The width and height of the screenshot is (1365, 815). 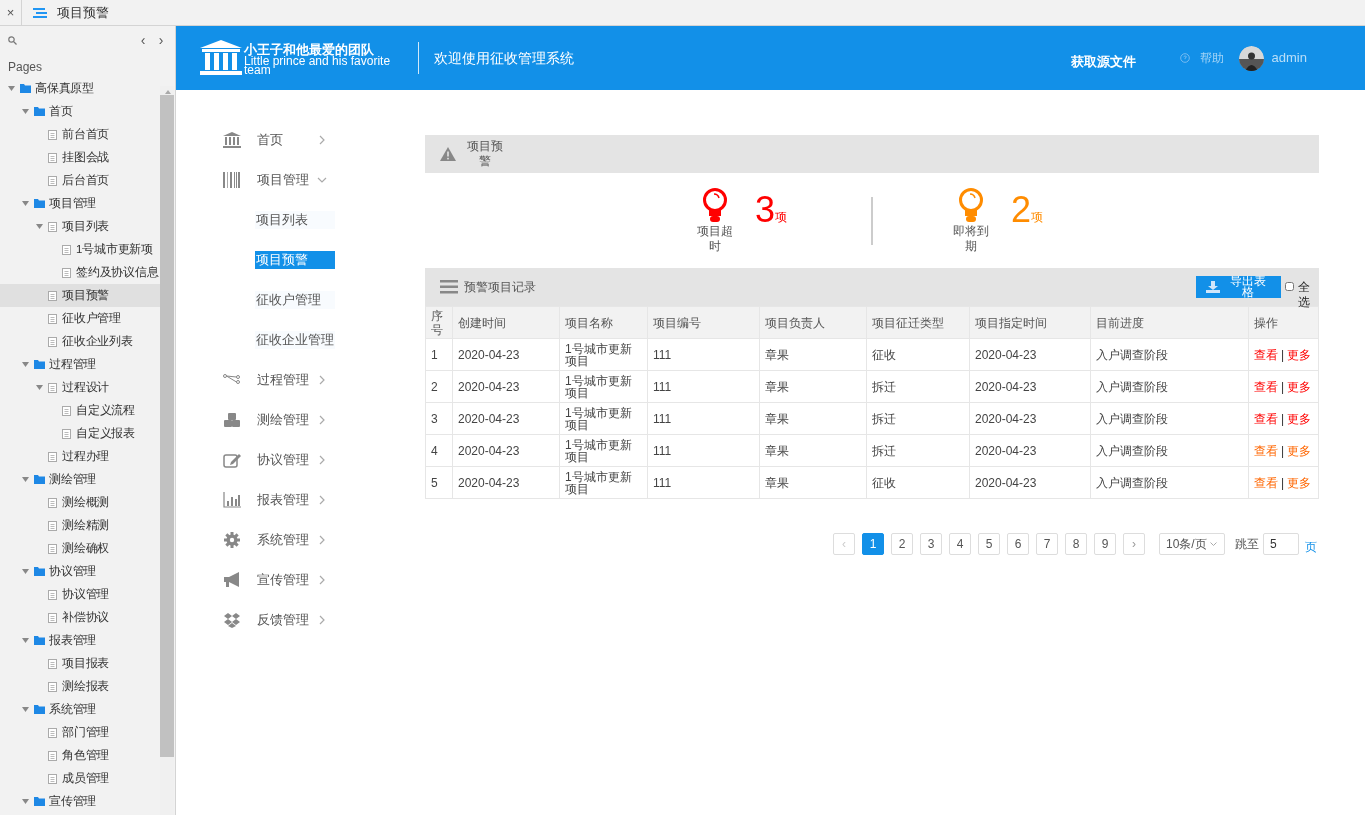 I want to click on page-button: 6, so click(x=1018, y=544).